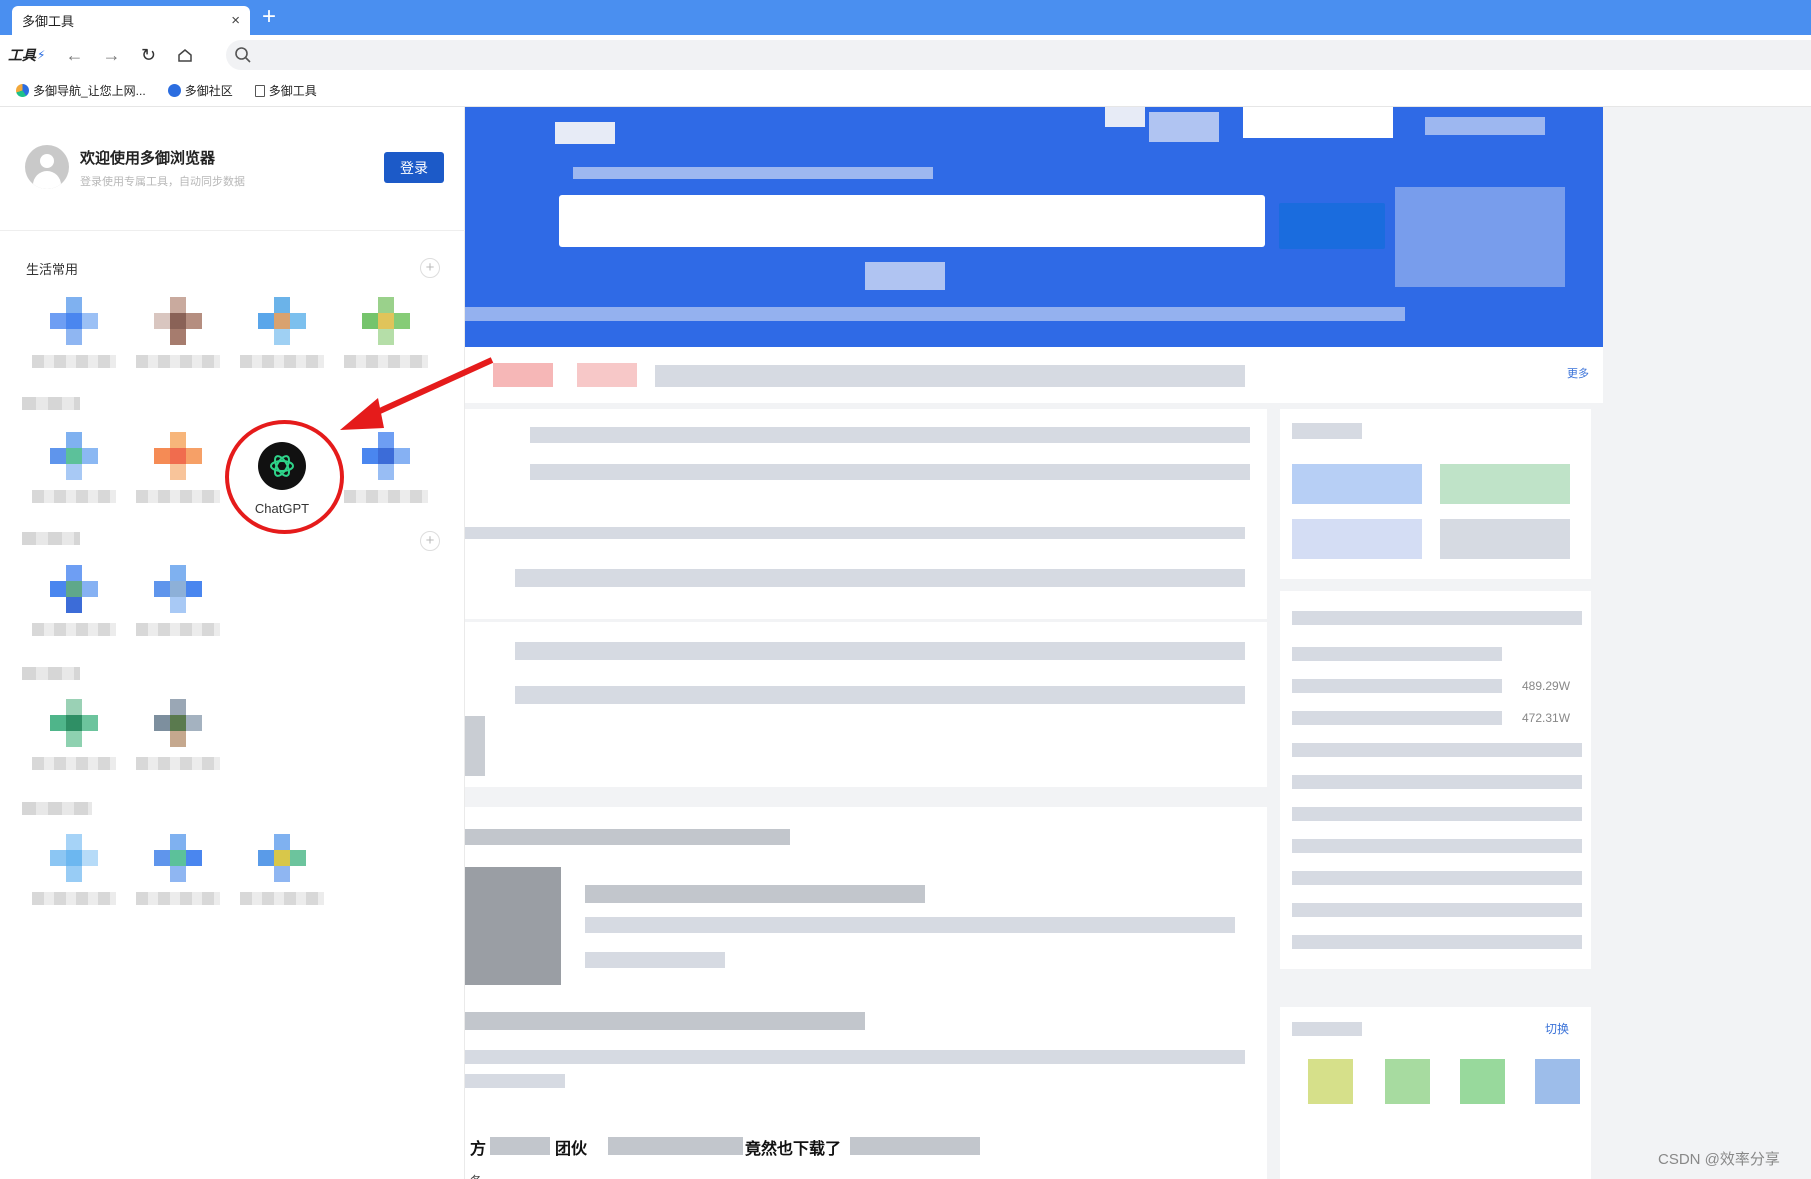 The width and height of the screenshot is (1811, 1179). I want to click on more-link: 更多, so click(1578, 373).